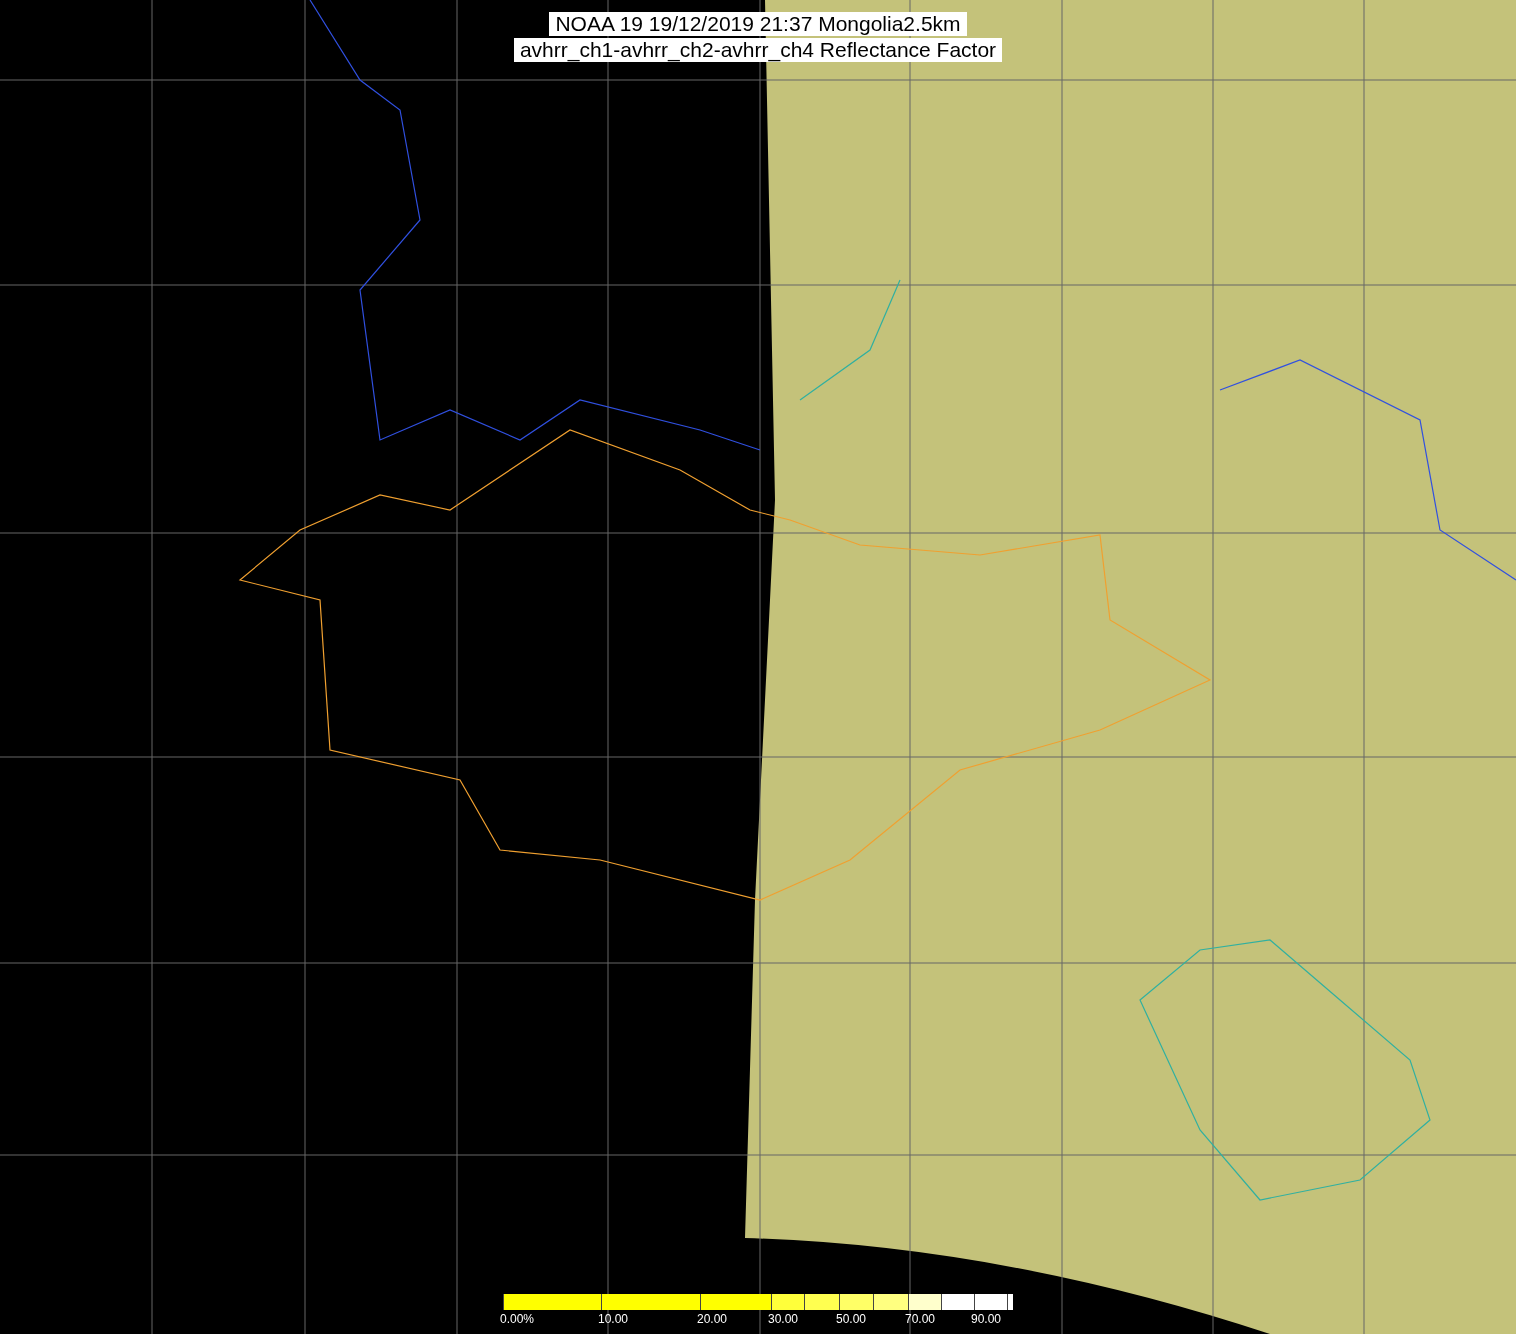 The image size is (1516, 1334). Describe the element at coordinates (986, 1319) in the screenshot. I see `colorbar-label: 90.00` at that location.